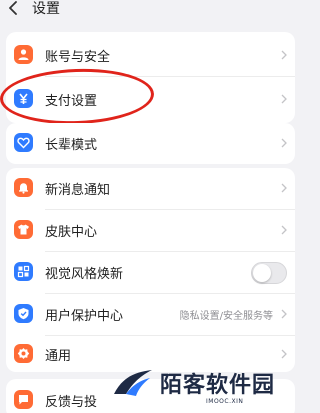 The height and width of the screenshot is (413, 320). Describe the element at coordinates (150, 230) in the screenshot. I see `settings-item-skin-center: 皮肤中心` at that location.